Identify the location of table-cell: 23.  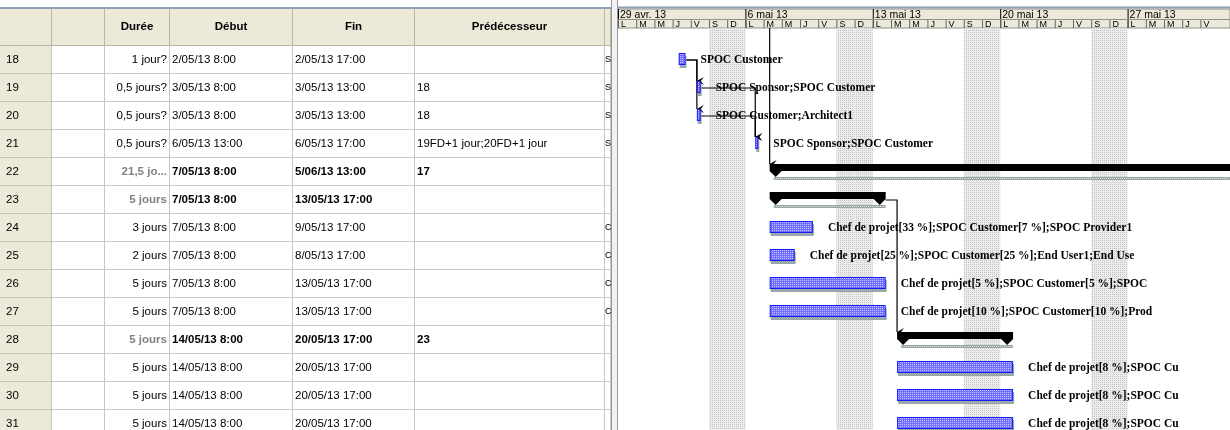
(510, 340).